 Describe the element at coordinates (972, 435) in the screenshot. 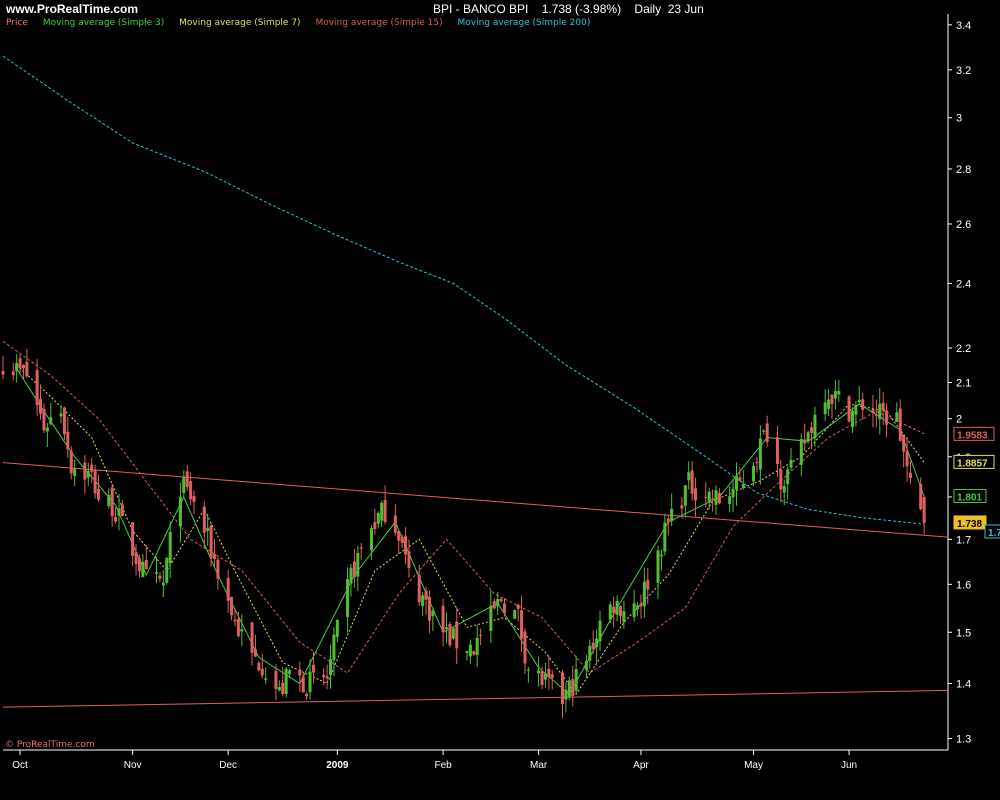

I see `price-tag-label: 1.9583` at that location.